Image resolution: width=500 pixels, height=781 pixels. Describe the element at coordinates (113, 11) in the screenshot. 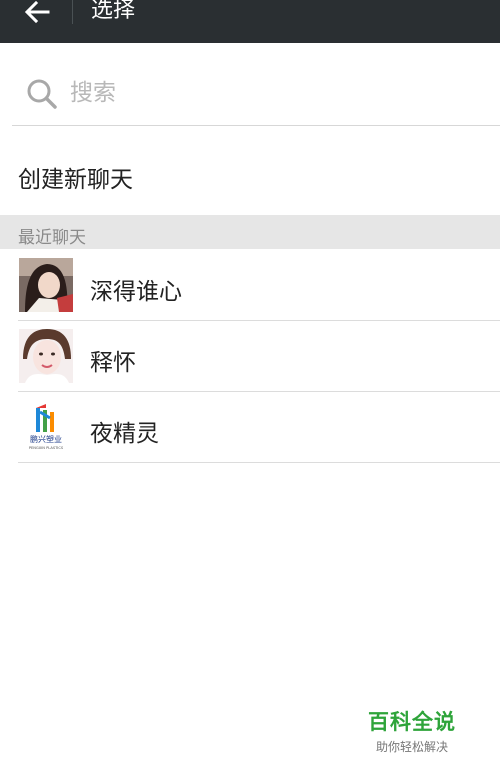

I see `page-title: 选择` at that location.